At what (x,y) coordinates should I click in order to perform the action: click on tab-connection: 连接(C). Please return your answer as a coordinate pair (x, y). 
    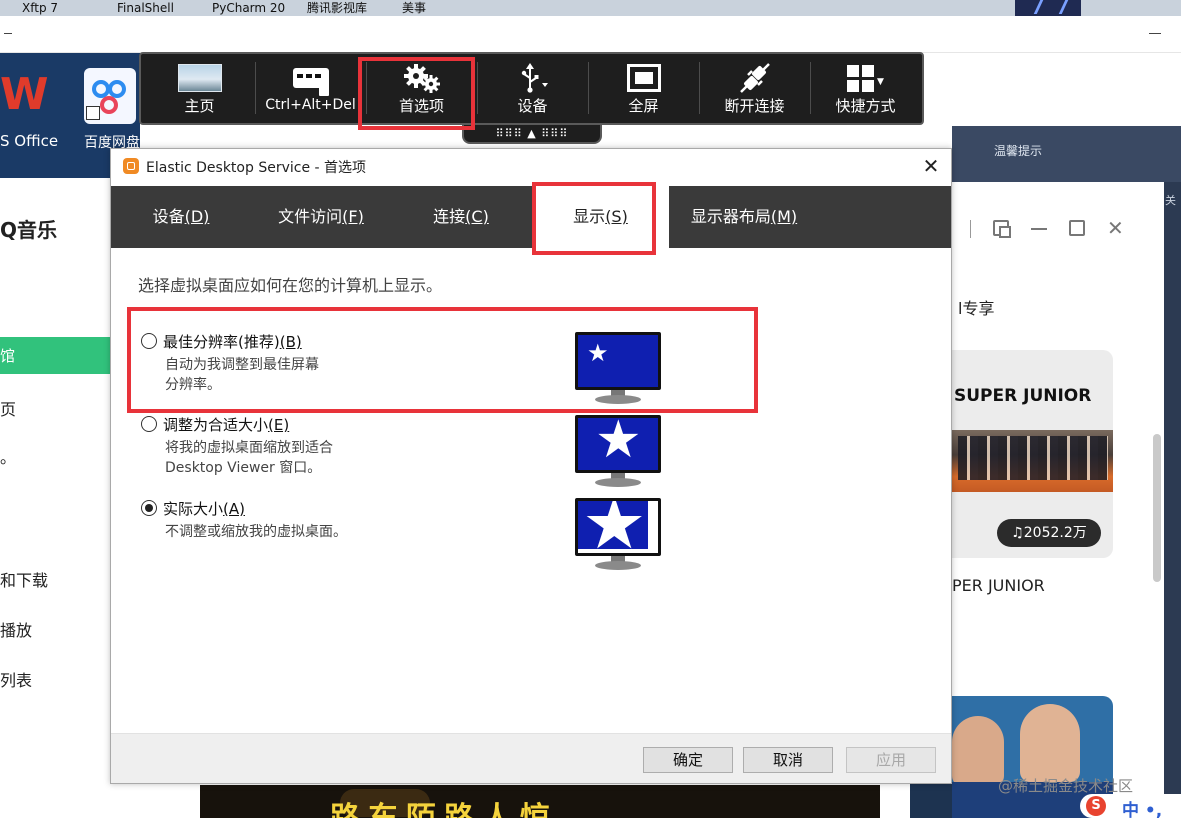
    Looking at the image, I should click on (461, 217).